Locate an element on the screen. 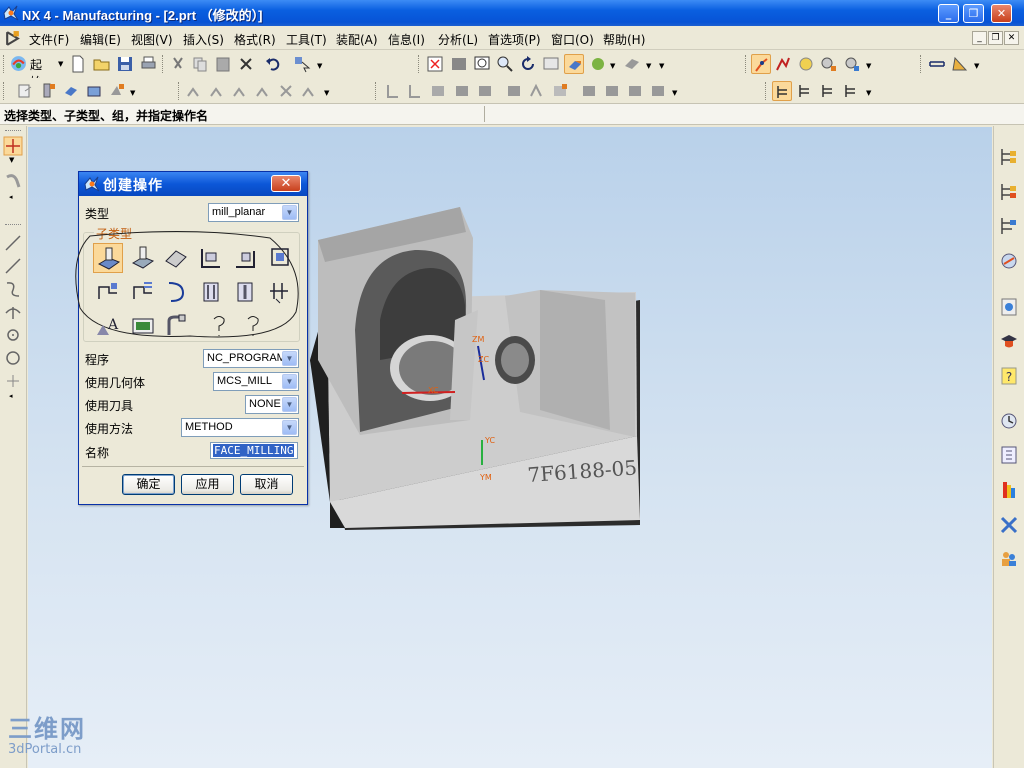 This screenshot has height=768, width=1024. machine-navigator-icon is located at coordinates (1009, 192).